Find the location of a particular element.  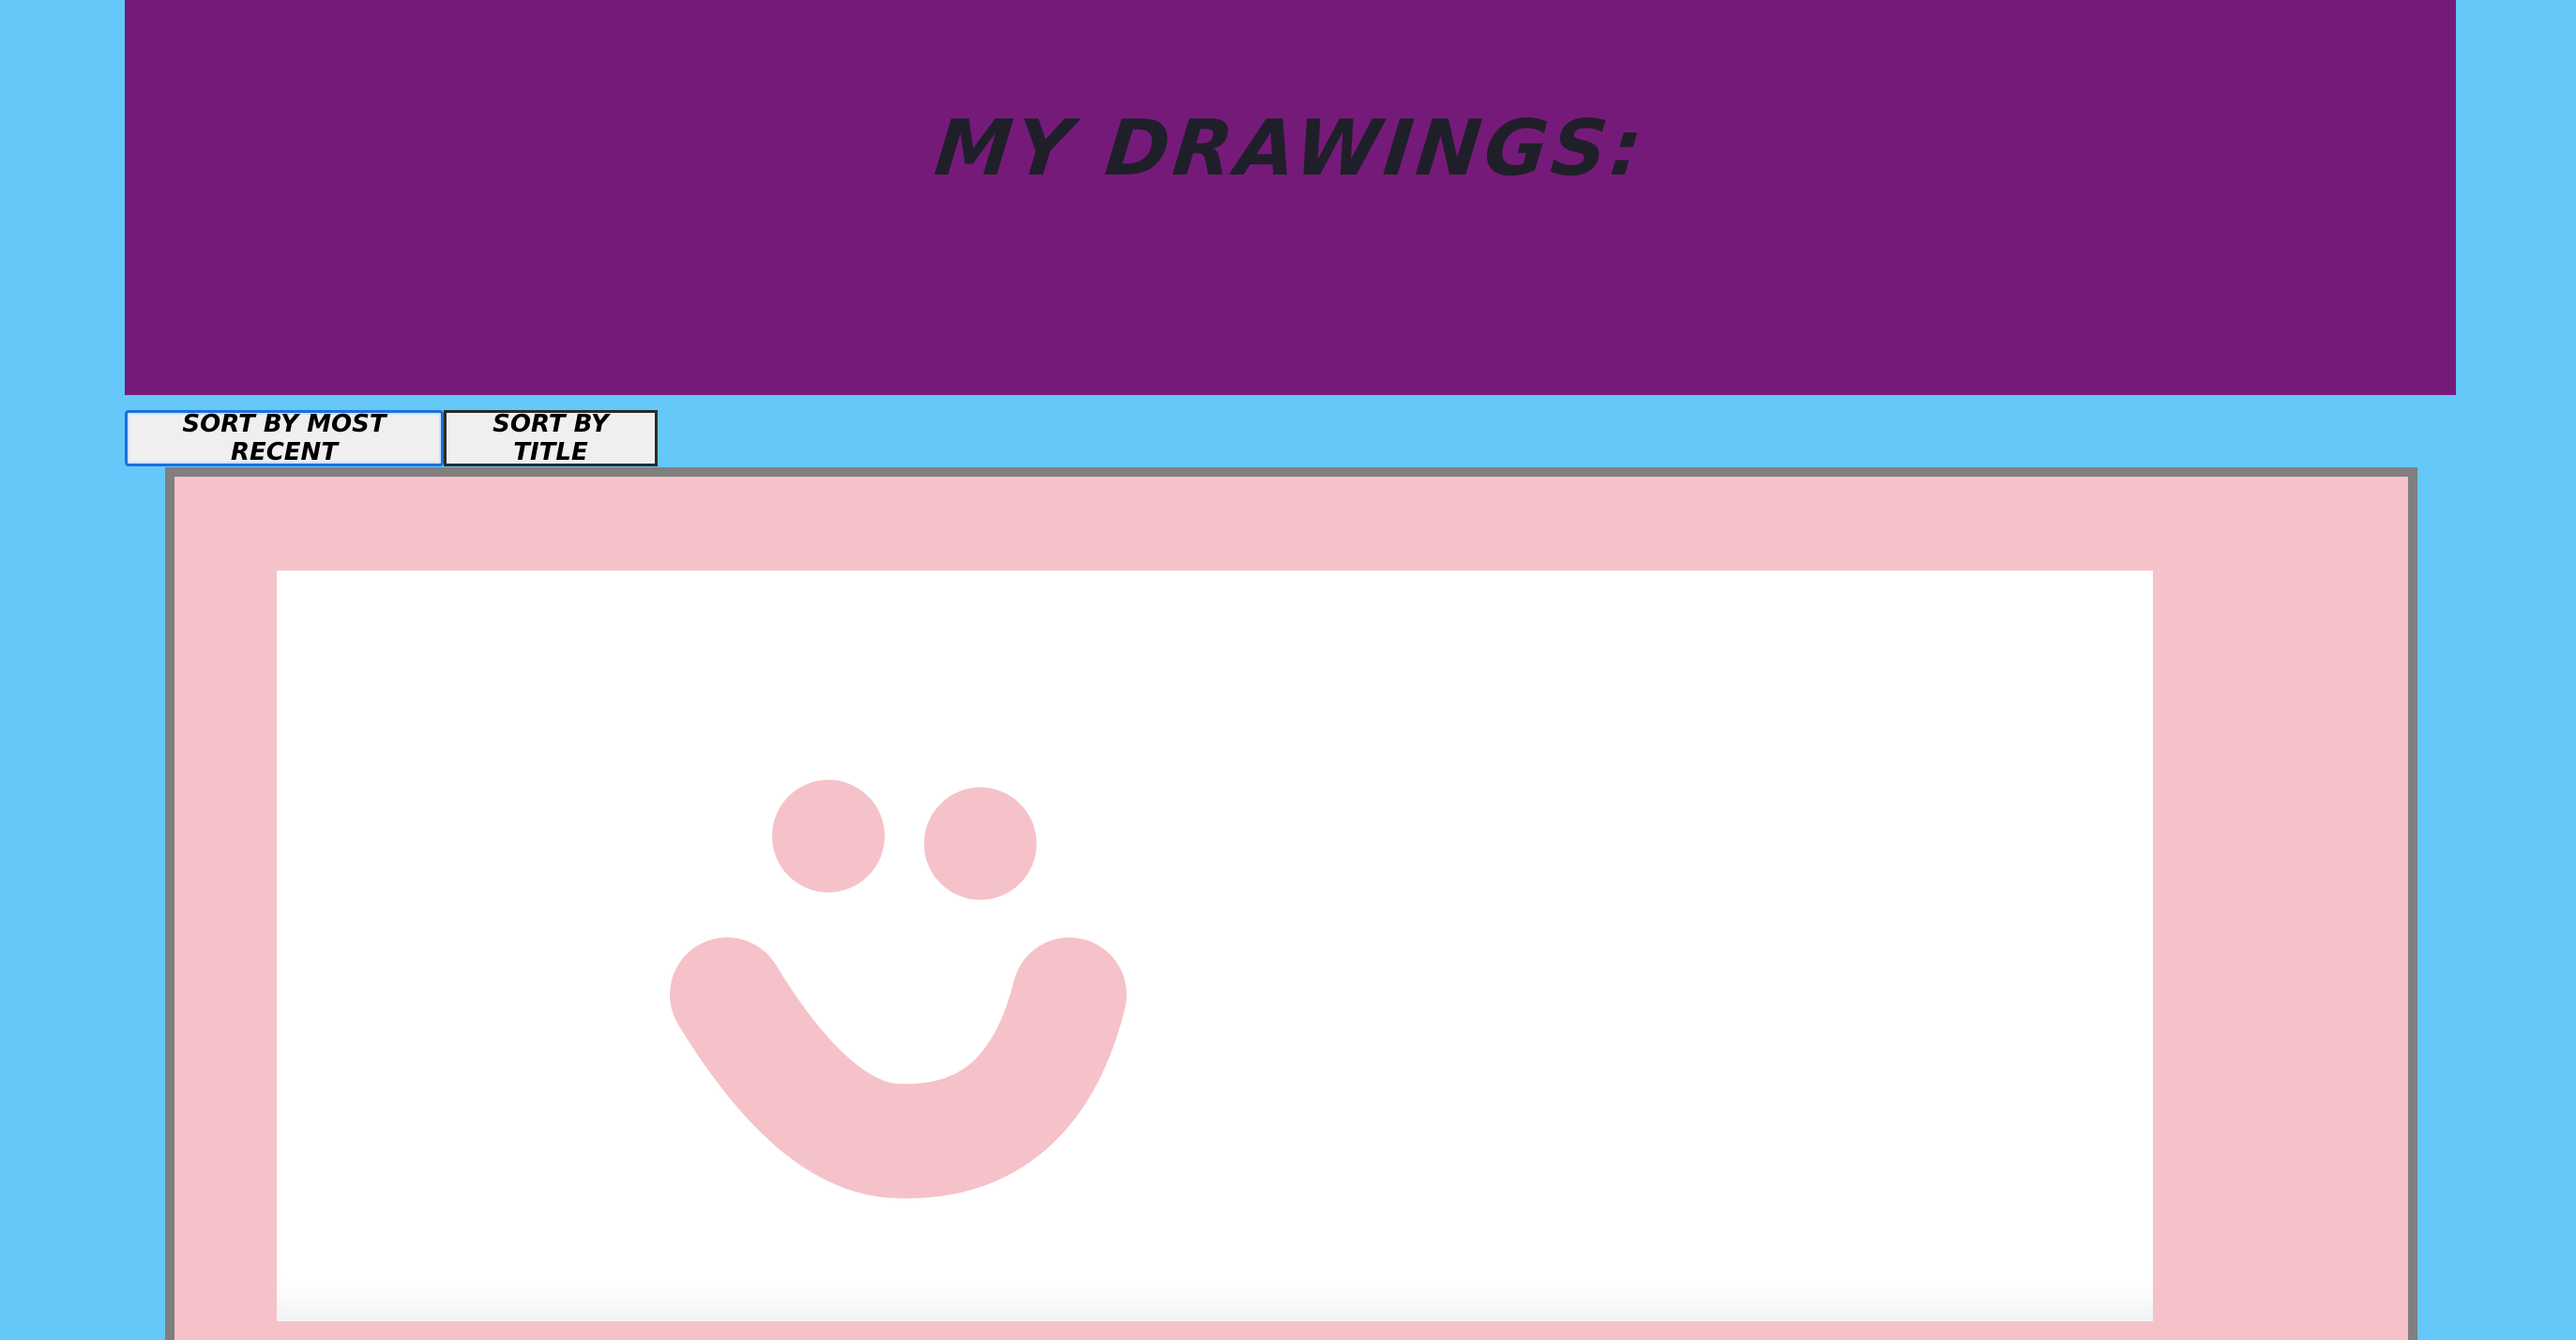

smiley-face-drawing is located at coordinates (898, 990).